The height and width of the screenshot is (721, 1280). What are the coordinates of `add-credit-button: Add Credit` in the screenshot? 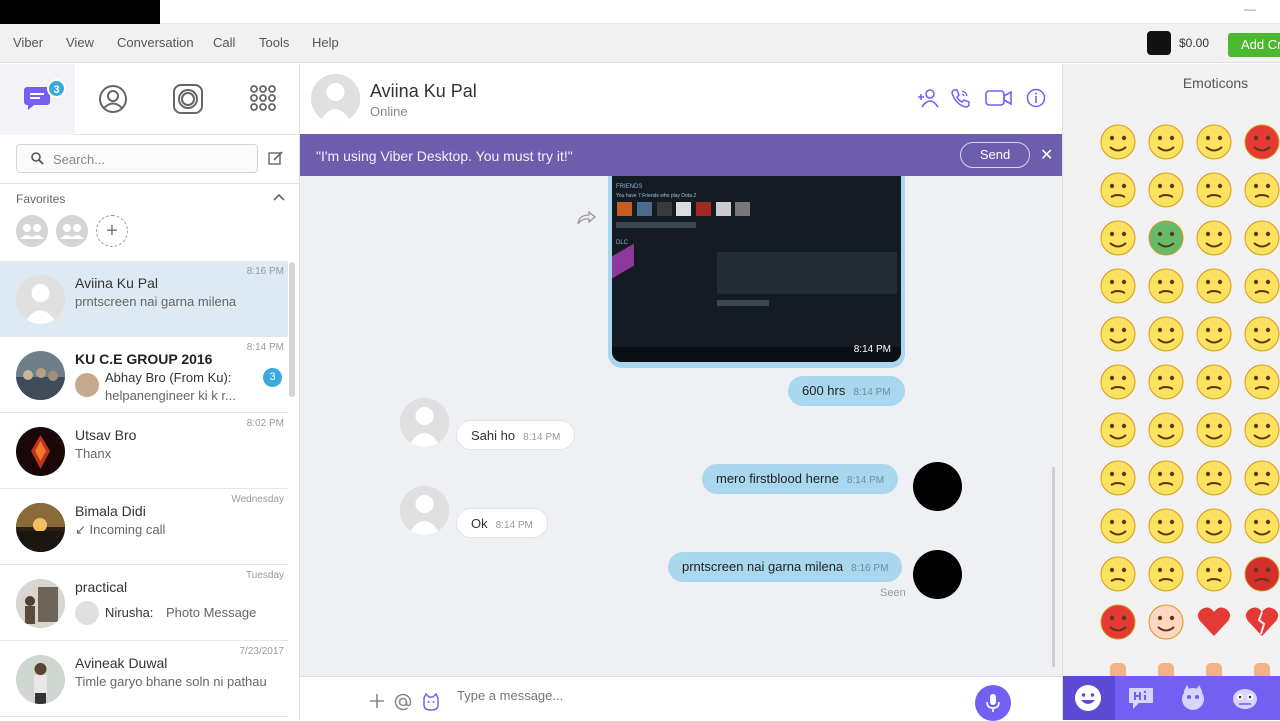 It's located at (1254, 45).